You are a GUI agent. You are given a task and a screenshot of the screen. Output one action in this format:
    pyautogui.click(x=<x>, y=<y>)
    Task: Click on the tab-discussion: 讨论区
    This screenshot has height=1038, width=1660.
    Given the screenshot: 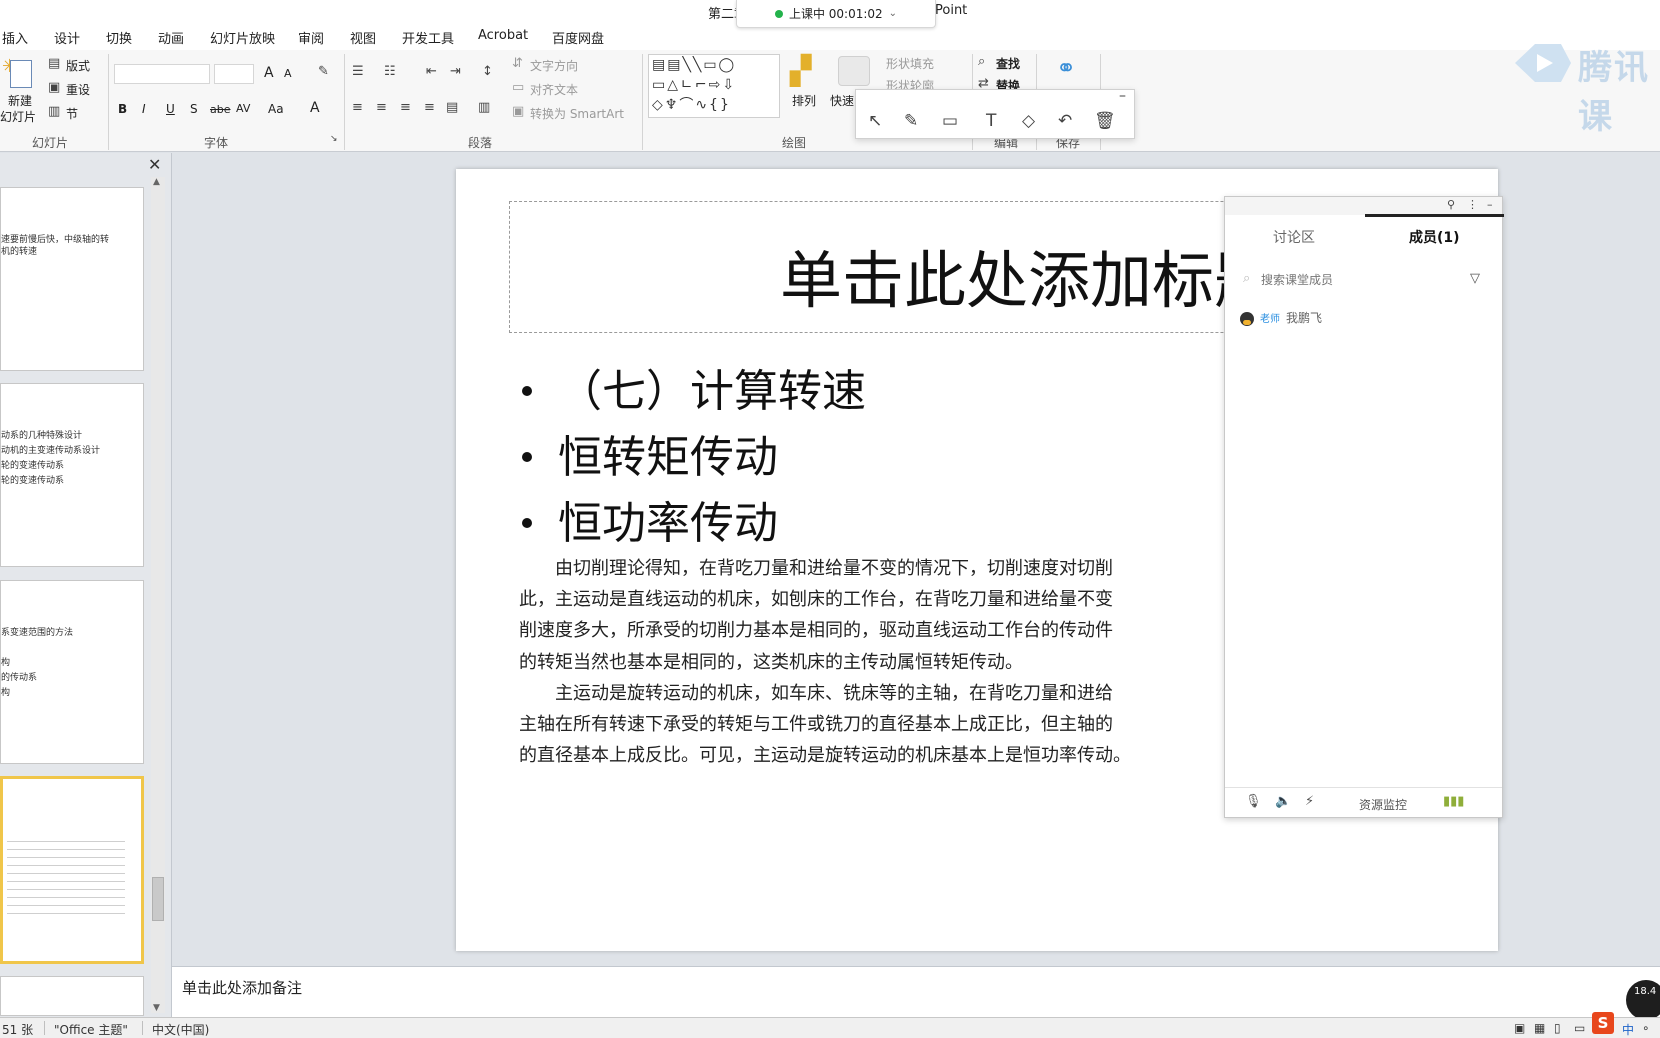 What is the action you would take?
    pyautogui.click(x=1294, y=237)
    